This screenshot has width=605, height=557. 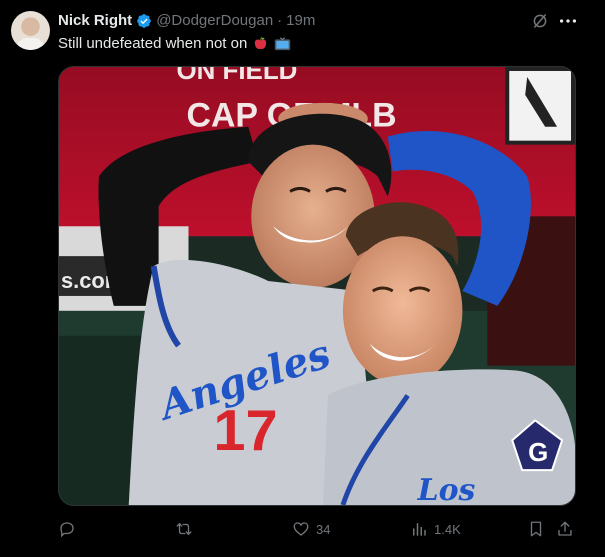 I want to click on like-count: 34, so click(x=323, y=529).